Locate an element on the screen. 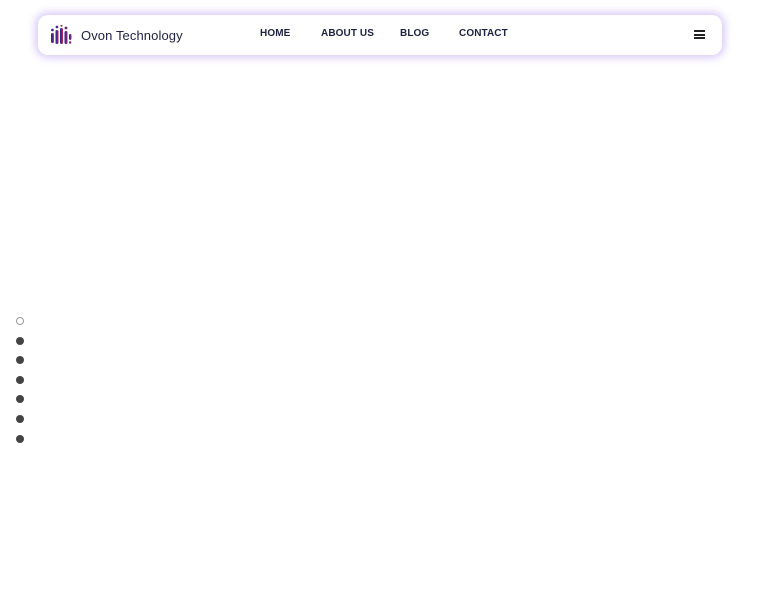  brand-logo-link: Ovon Technology is located at coordinates (116, 35).